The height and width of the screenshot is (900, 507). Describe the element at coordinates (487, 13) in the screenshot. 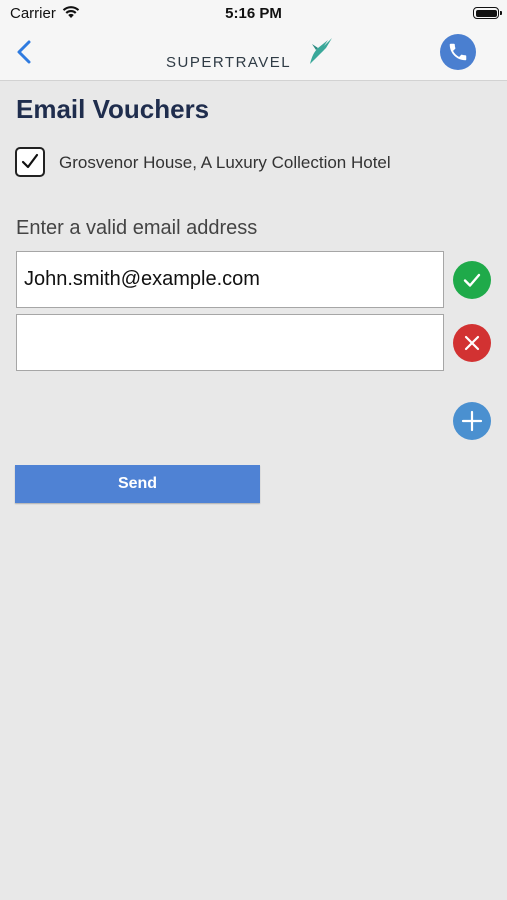

I see `battery-icon` at that location.